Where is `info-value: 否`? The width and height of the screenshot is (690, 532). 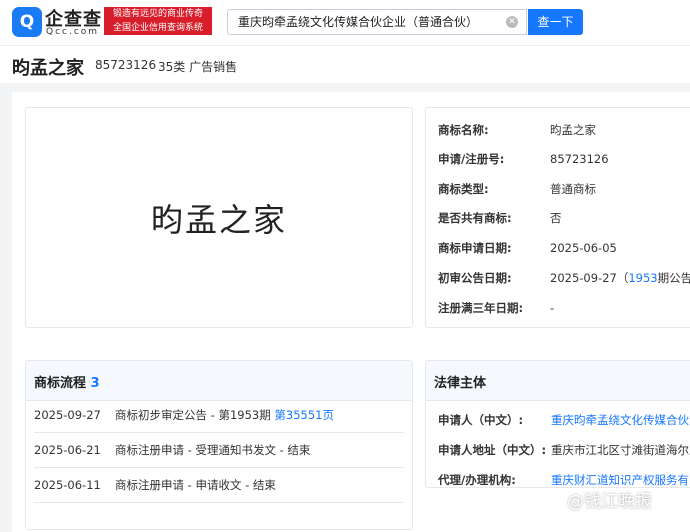
info-value: 否 is located at coordinates (556, 218).